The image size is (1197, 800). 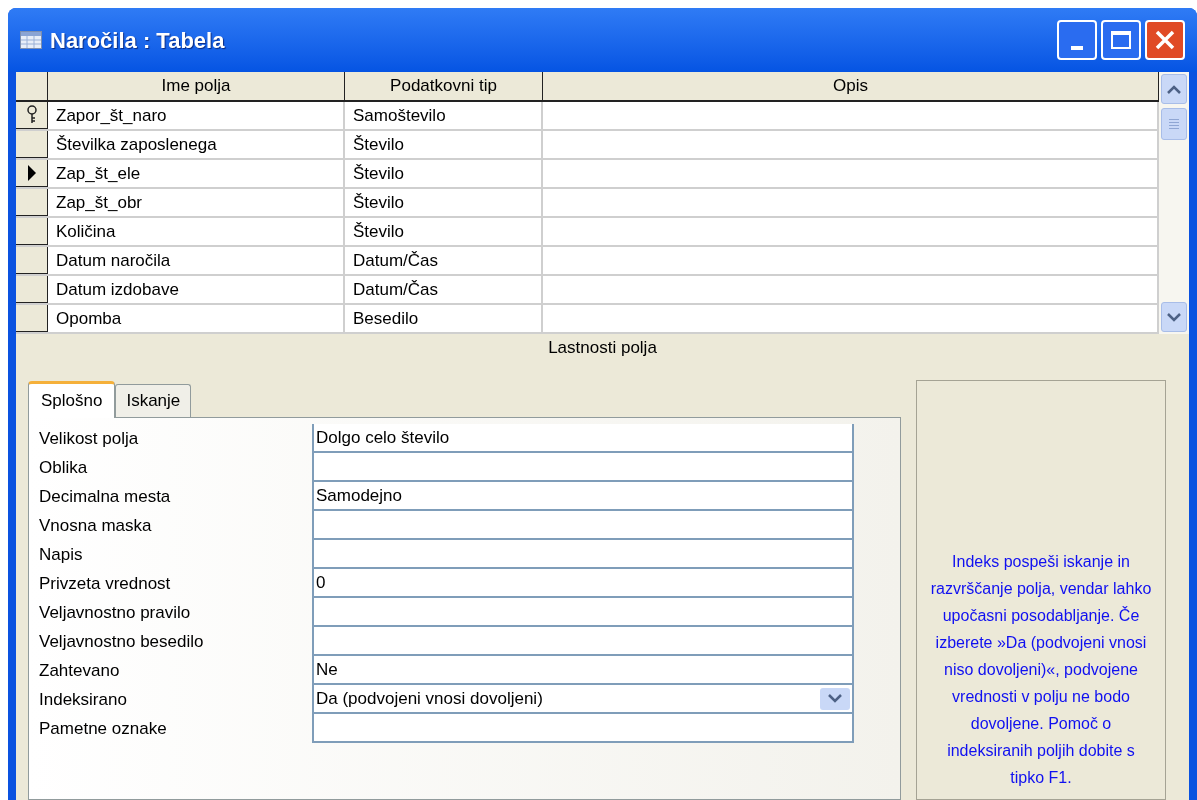 I want to click on section-heading: Lastnosti polja, so click(x=602, y=348).